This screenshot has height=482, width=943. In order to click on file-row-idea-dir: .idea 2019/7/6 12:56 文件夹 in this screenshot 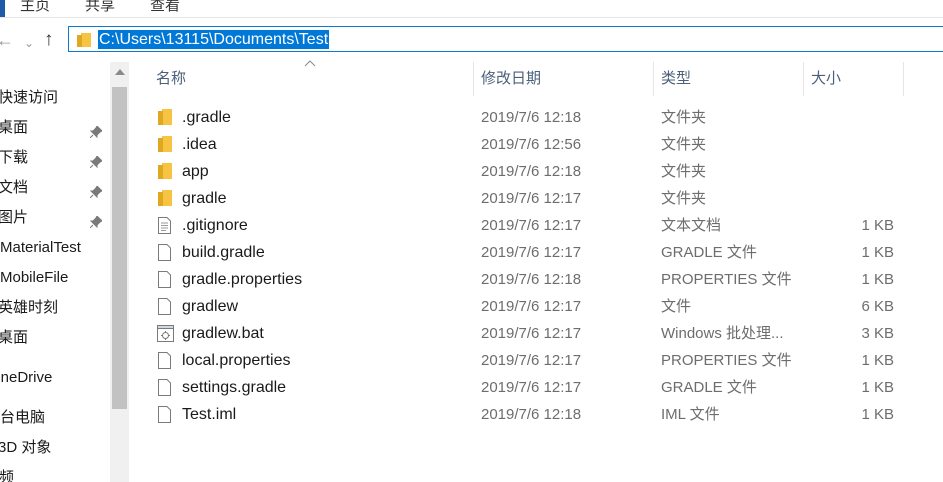, I will do `click(526, 144)`.